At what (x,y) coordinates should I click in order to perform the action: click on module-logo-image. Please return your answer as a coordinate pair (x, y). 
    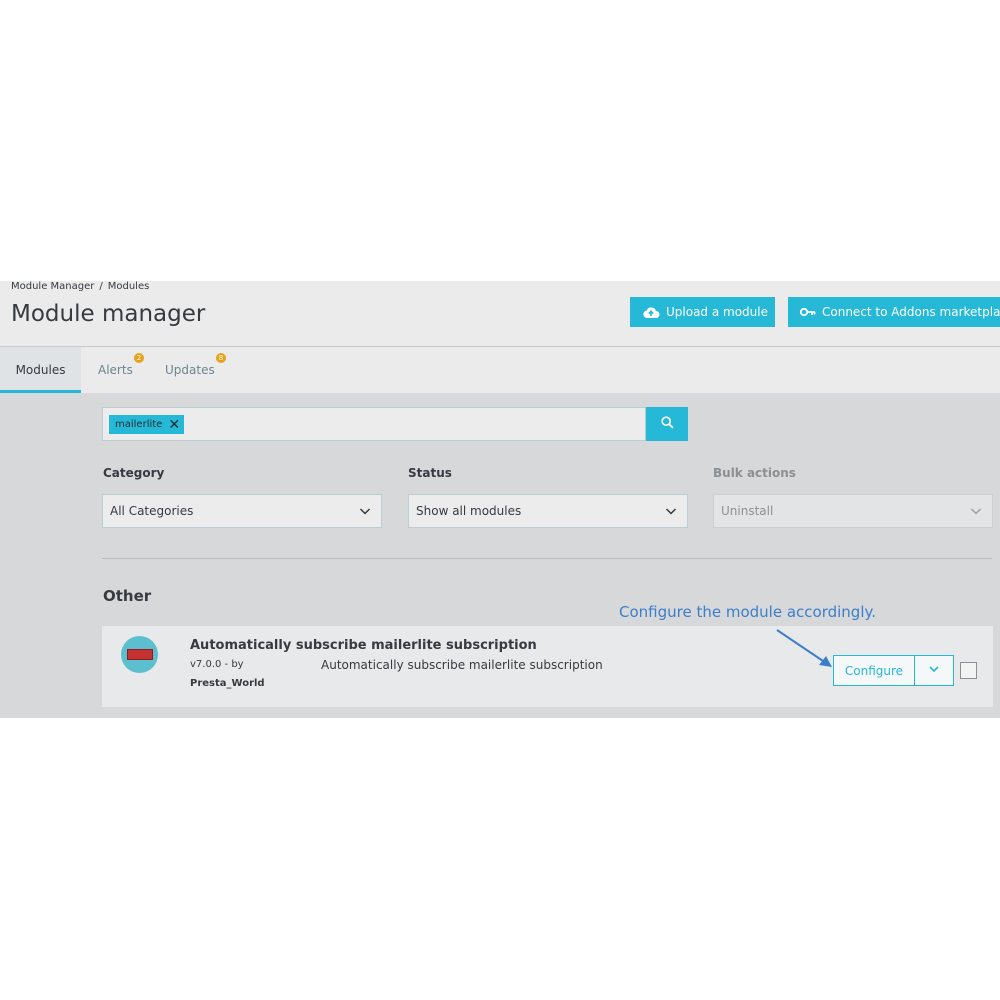
    Looking at the image, I should click on (139, 654).